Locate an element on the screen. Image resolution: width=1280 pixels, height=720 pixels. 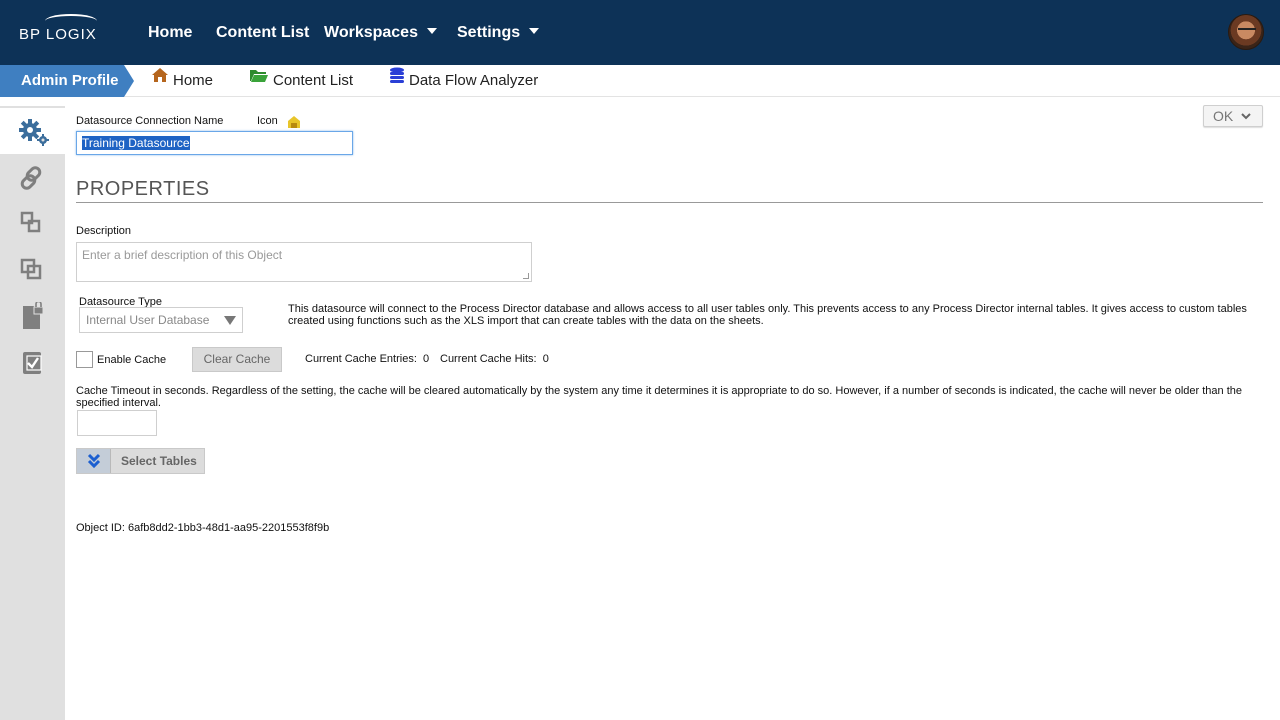
nav-workspaces: Workspaces is located at coordinates (380, 33).